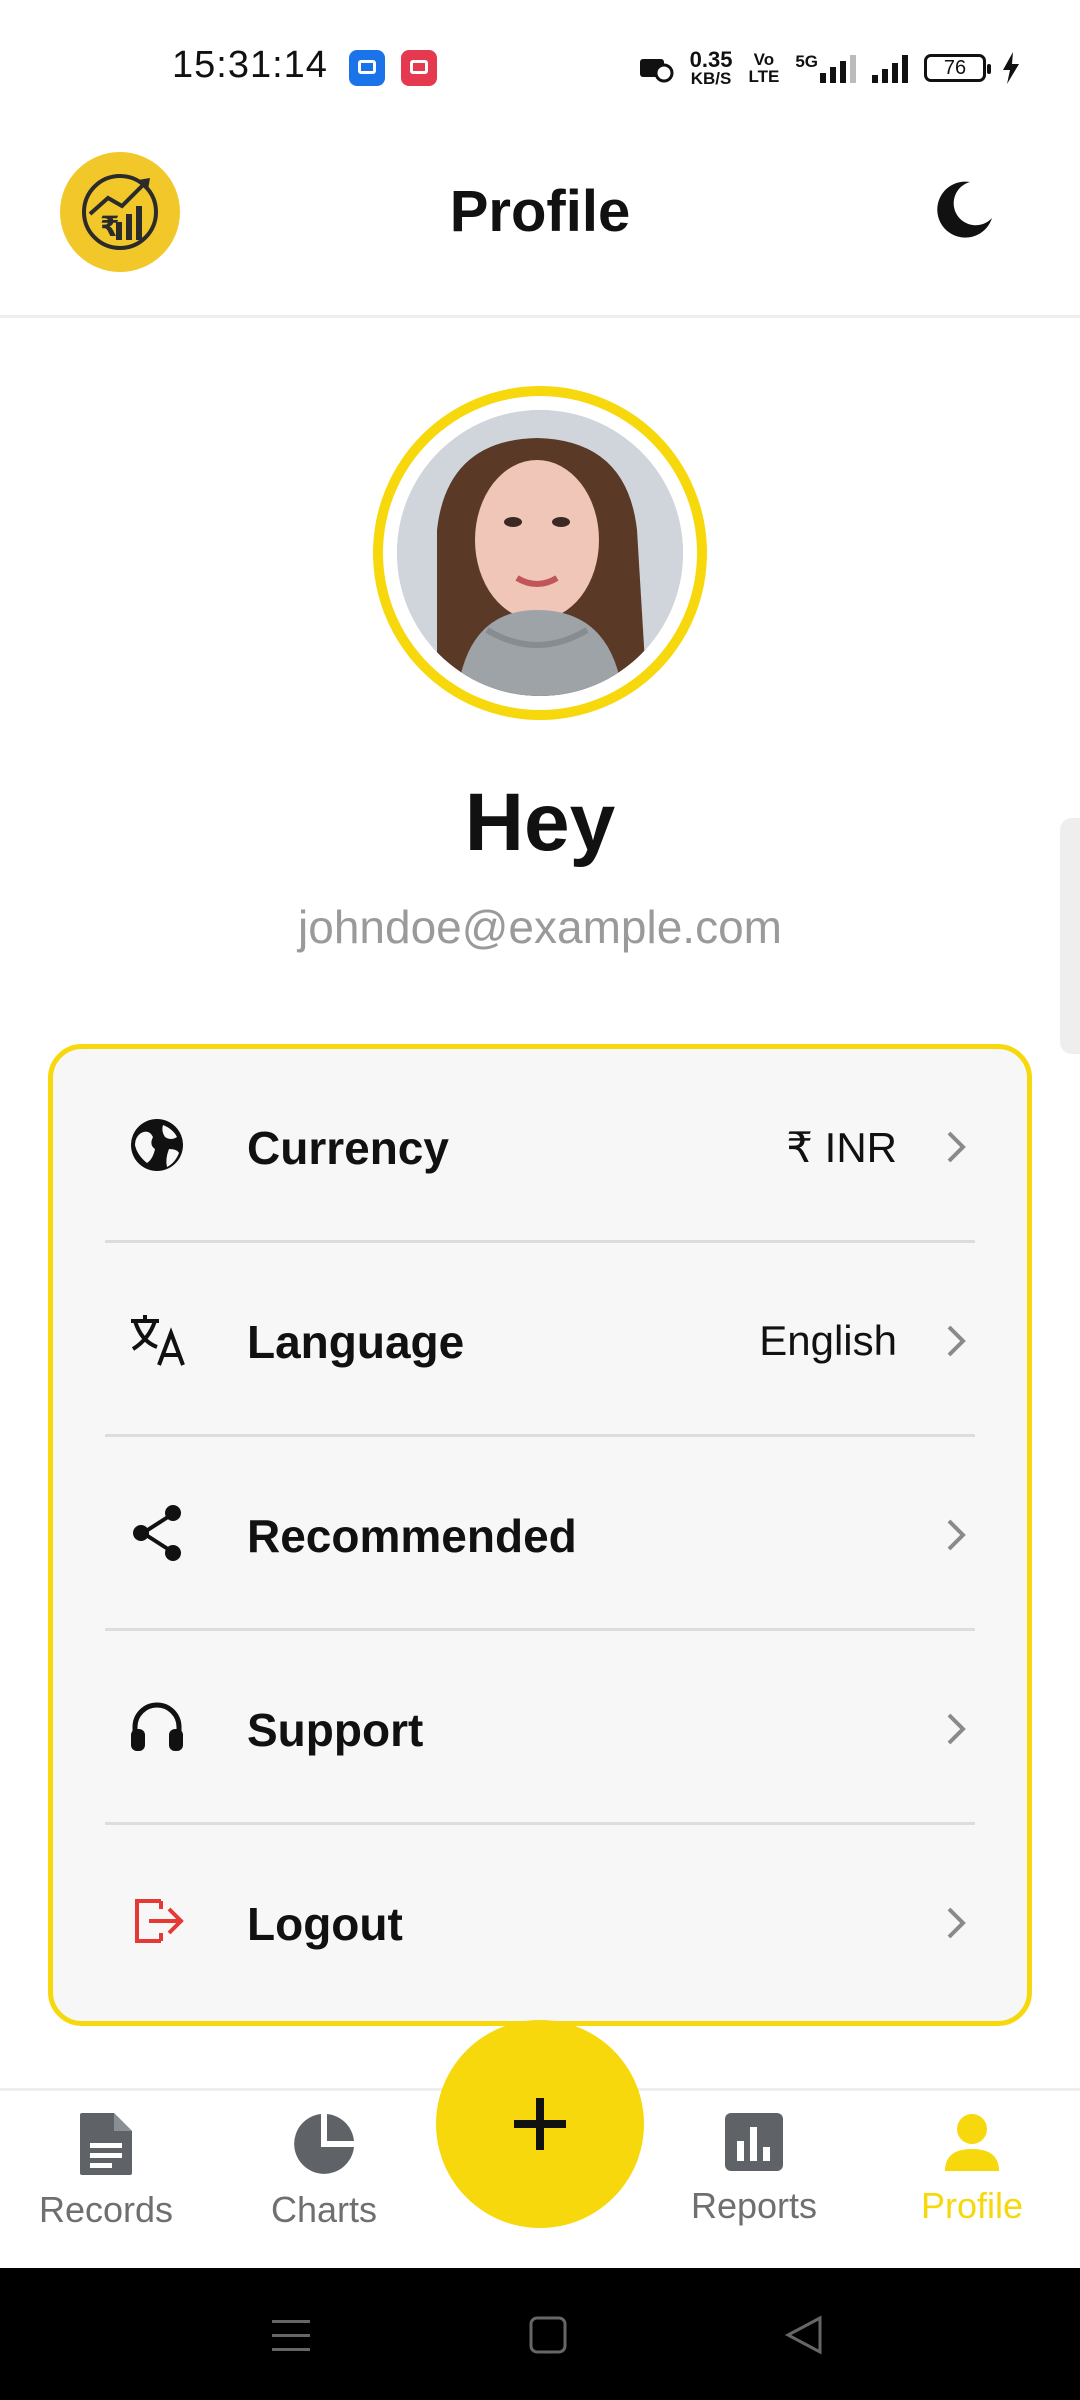 The image size is (1080, 2400). I want to click on user-email: johndoe@example.com, so click(540, 927).